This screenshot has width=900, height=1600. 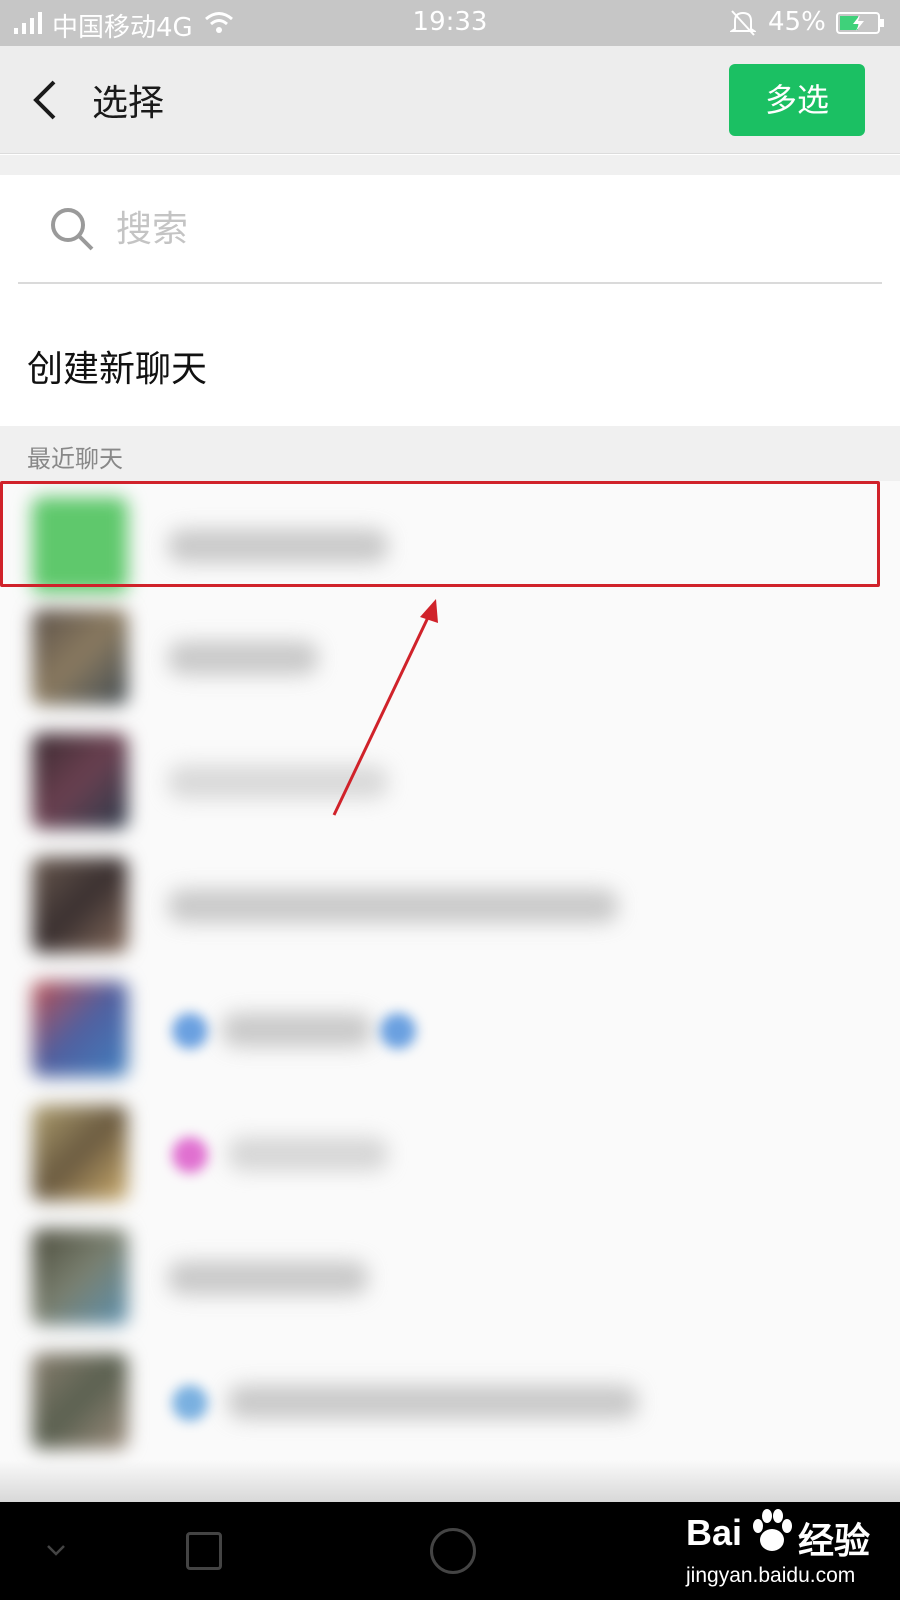 I want to click on home-button, so click(x=453, y=1551).